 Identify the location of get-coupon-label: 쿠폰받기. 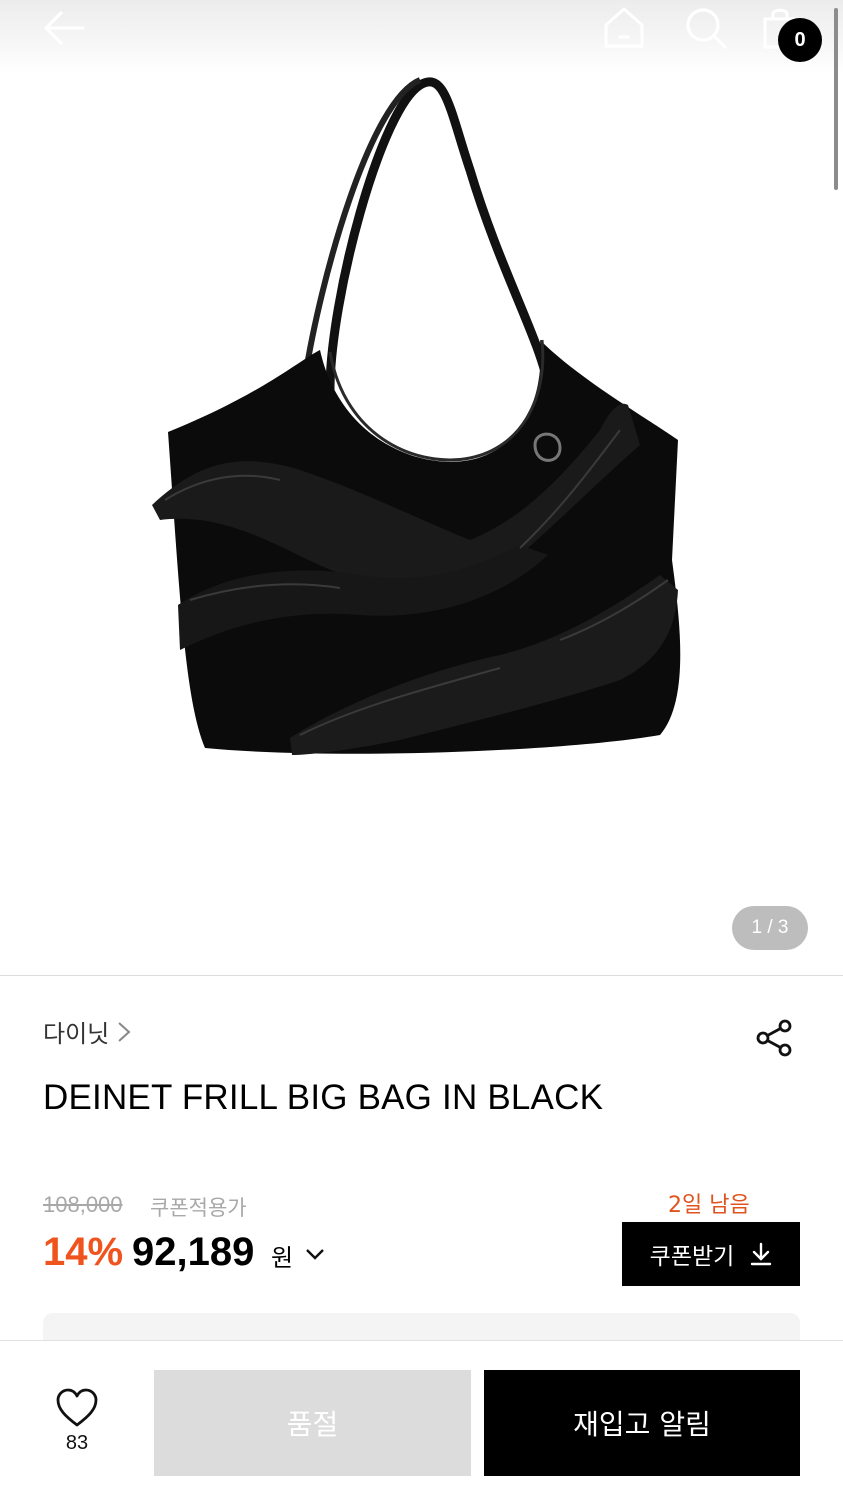
(692, 1257).